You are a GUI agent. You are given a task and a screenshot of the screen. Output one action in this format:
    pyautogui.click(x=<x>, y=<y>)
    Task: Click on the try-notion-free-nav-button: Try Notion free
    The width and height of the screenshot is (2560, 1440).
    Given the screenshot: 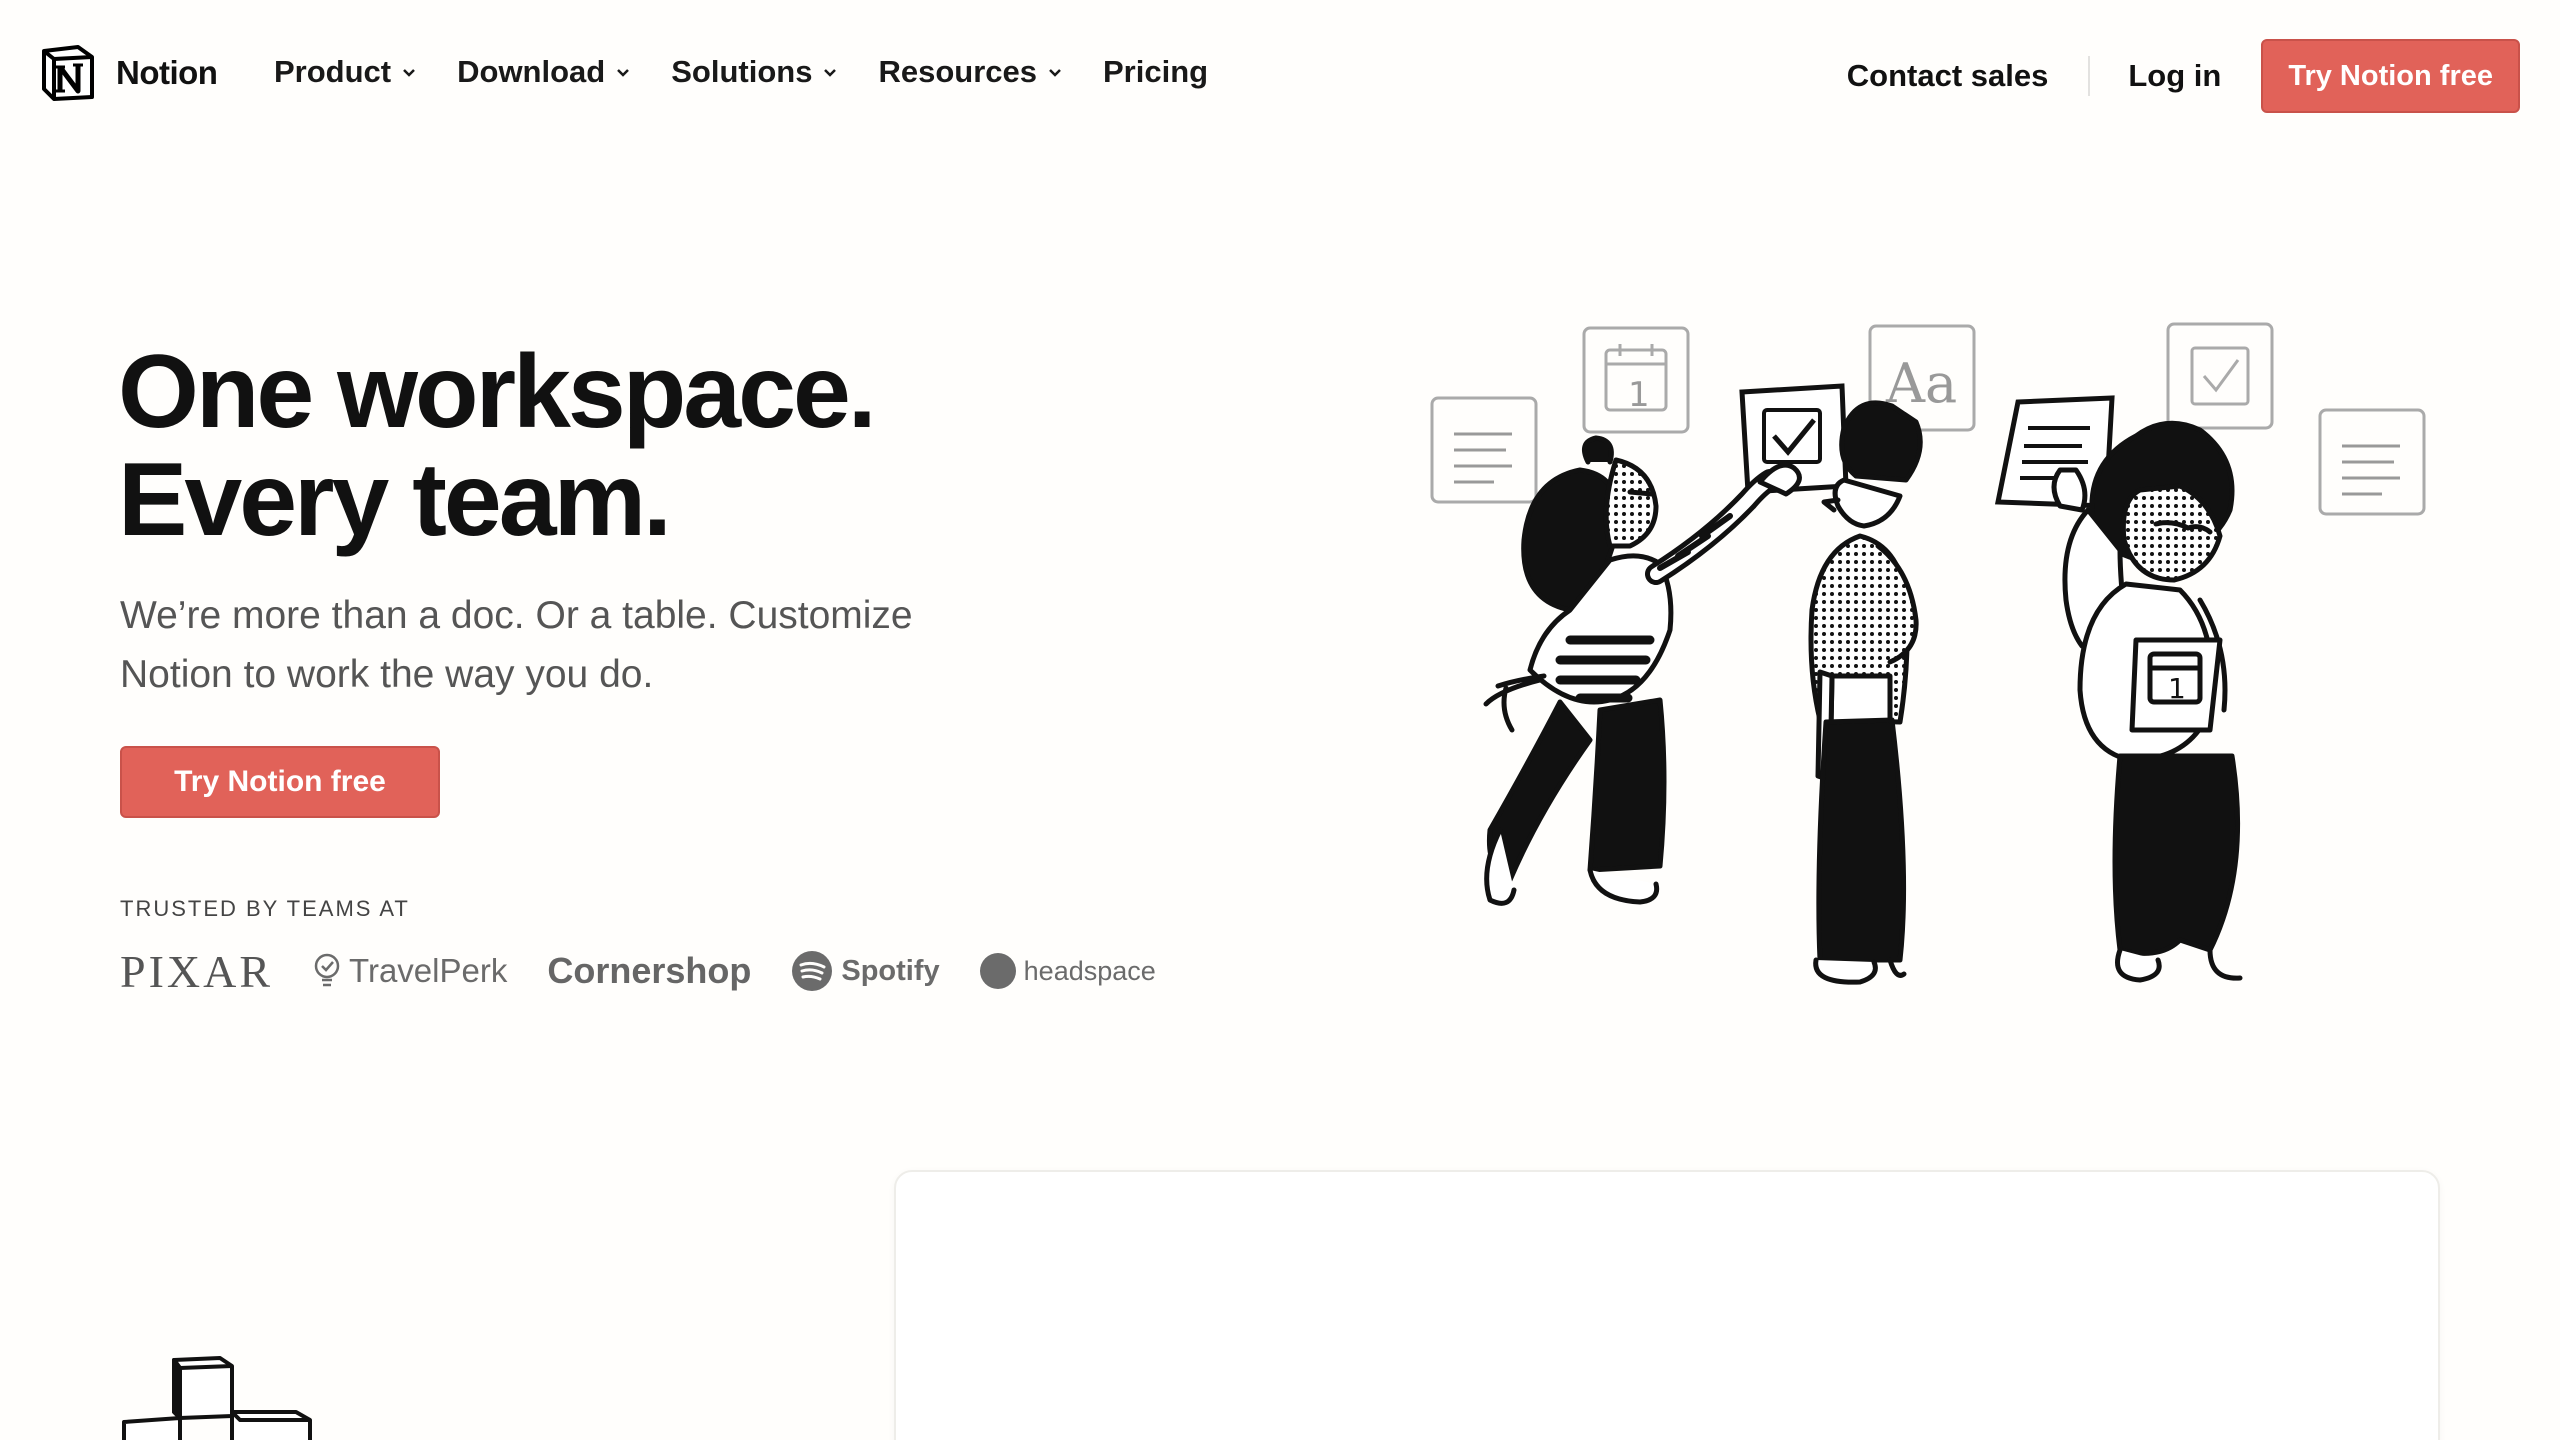 What is the action you would take?
    pyautogui.click(x=2390, y=76)
    